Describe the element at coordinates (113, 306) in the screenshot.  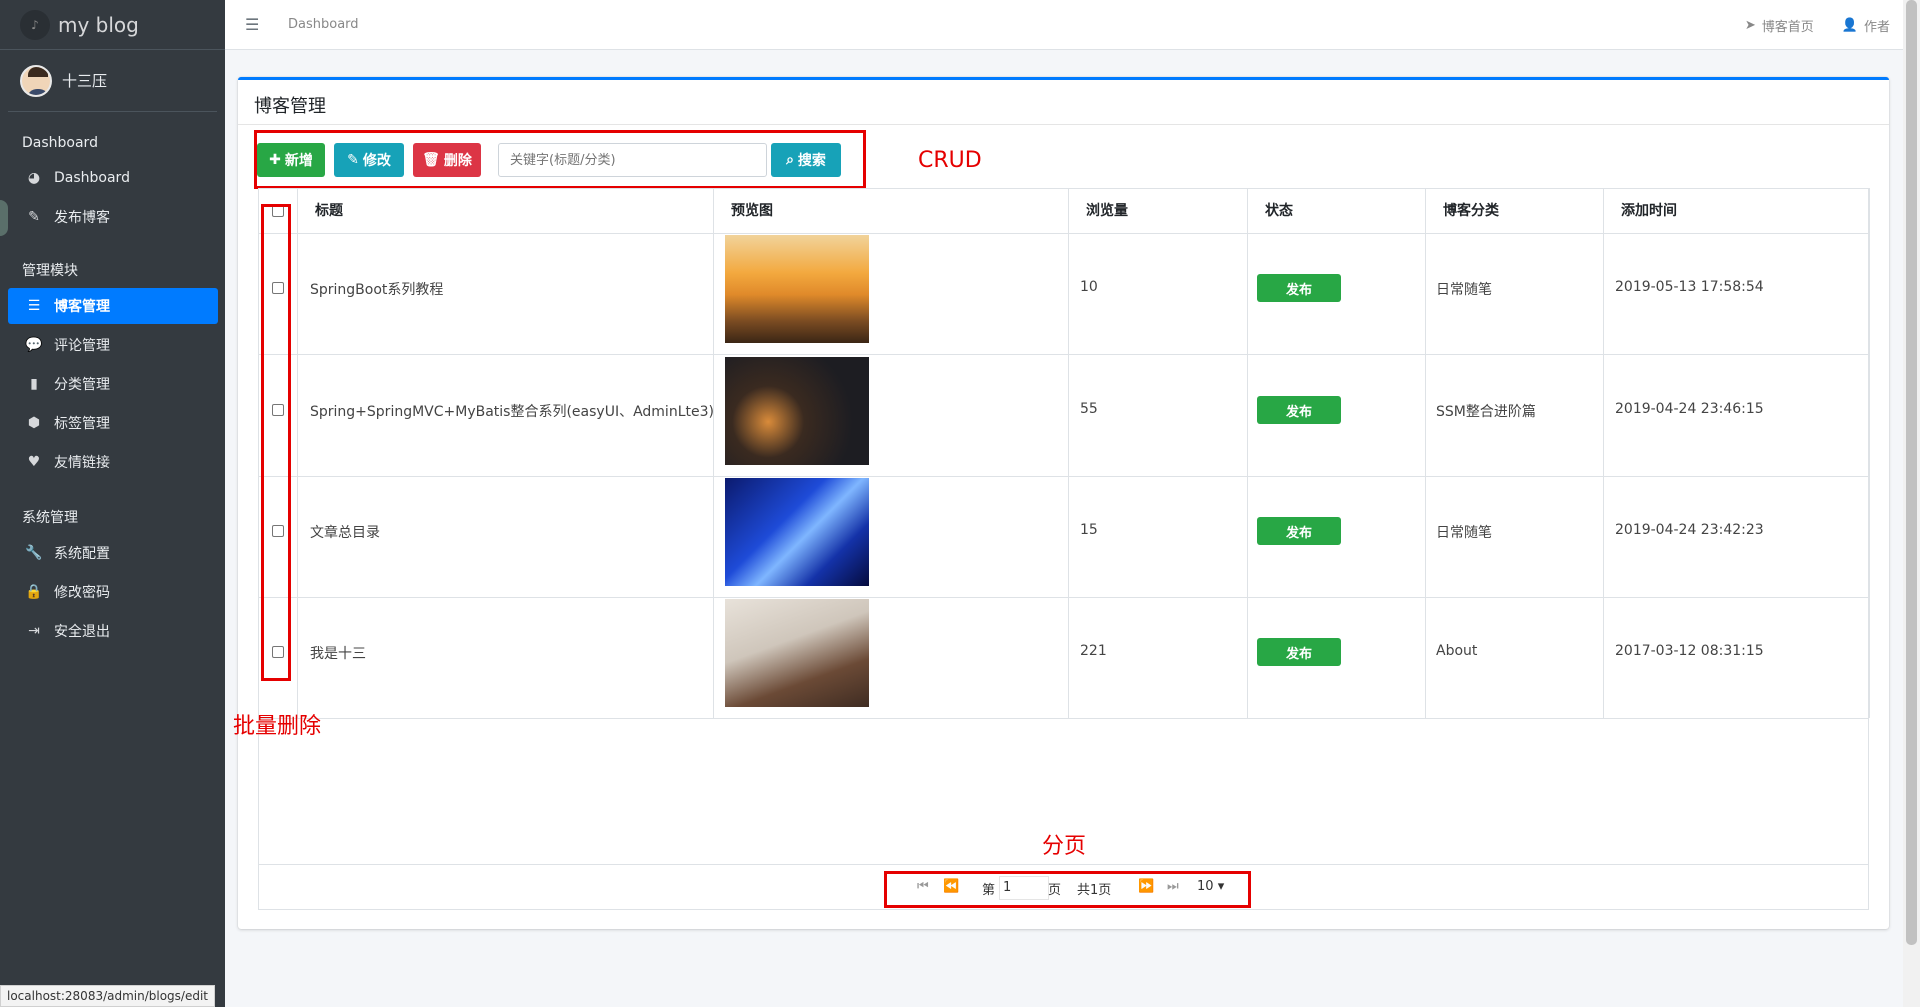
I see `sidebar-item-blog-manage: ☰ 博客管理` at that location.